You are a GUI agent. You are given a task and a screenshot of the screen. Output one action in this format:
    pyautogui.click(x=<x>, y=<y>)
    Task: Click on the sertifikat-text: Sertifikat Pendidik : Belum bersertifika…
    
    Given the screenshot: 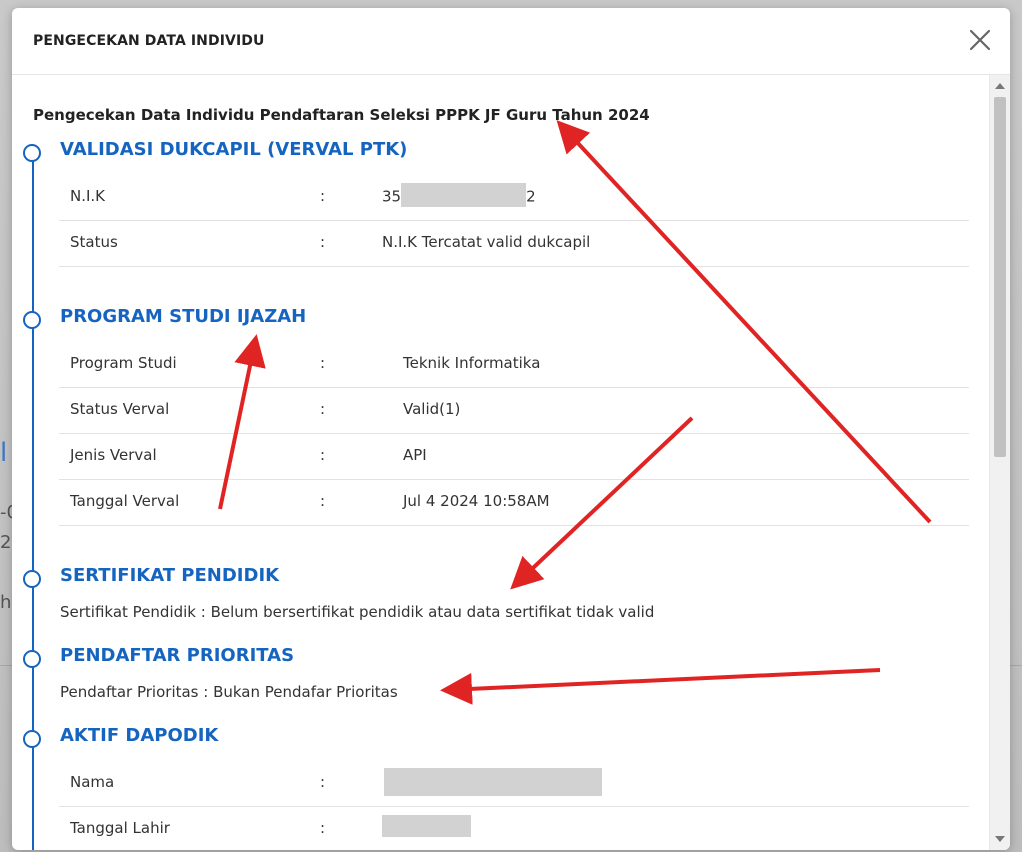 What is the action you would take?
    pyautogui.click(x=357, y=612)
    